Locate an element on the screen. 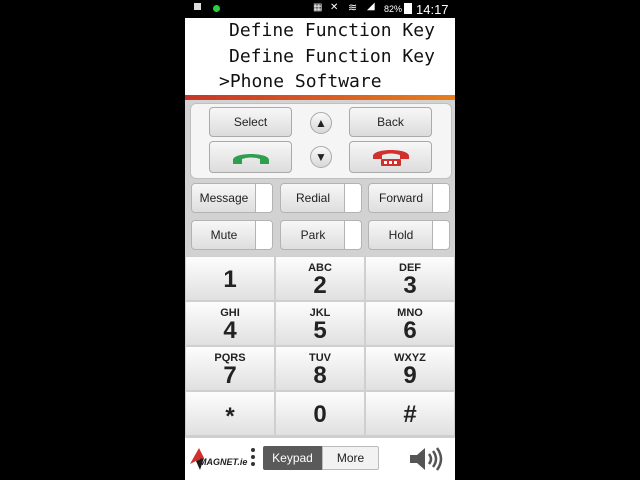 This screenshot has width=640, height=480. clock: 14:17 is located at coordinates (432, 9).